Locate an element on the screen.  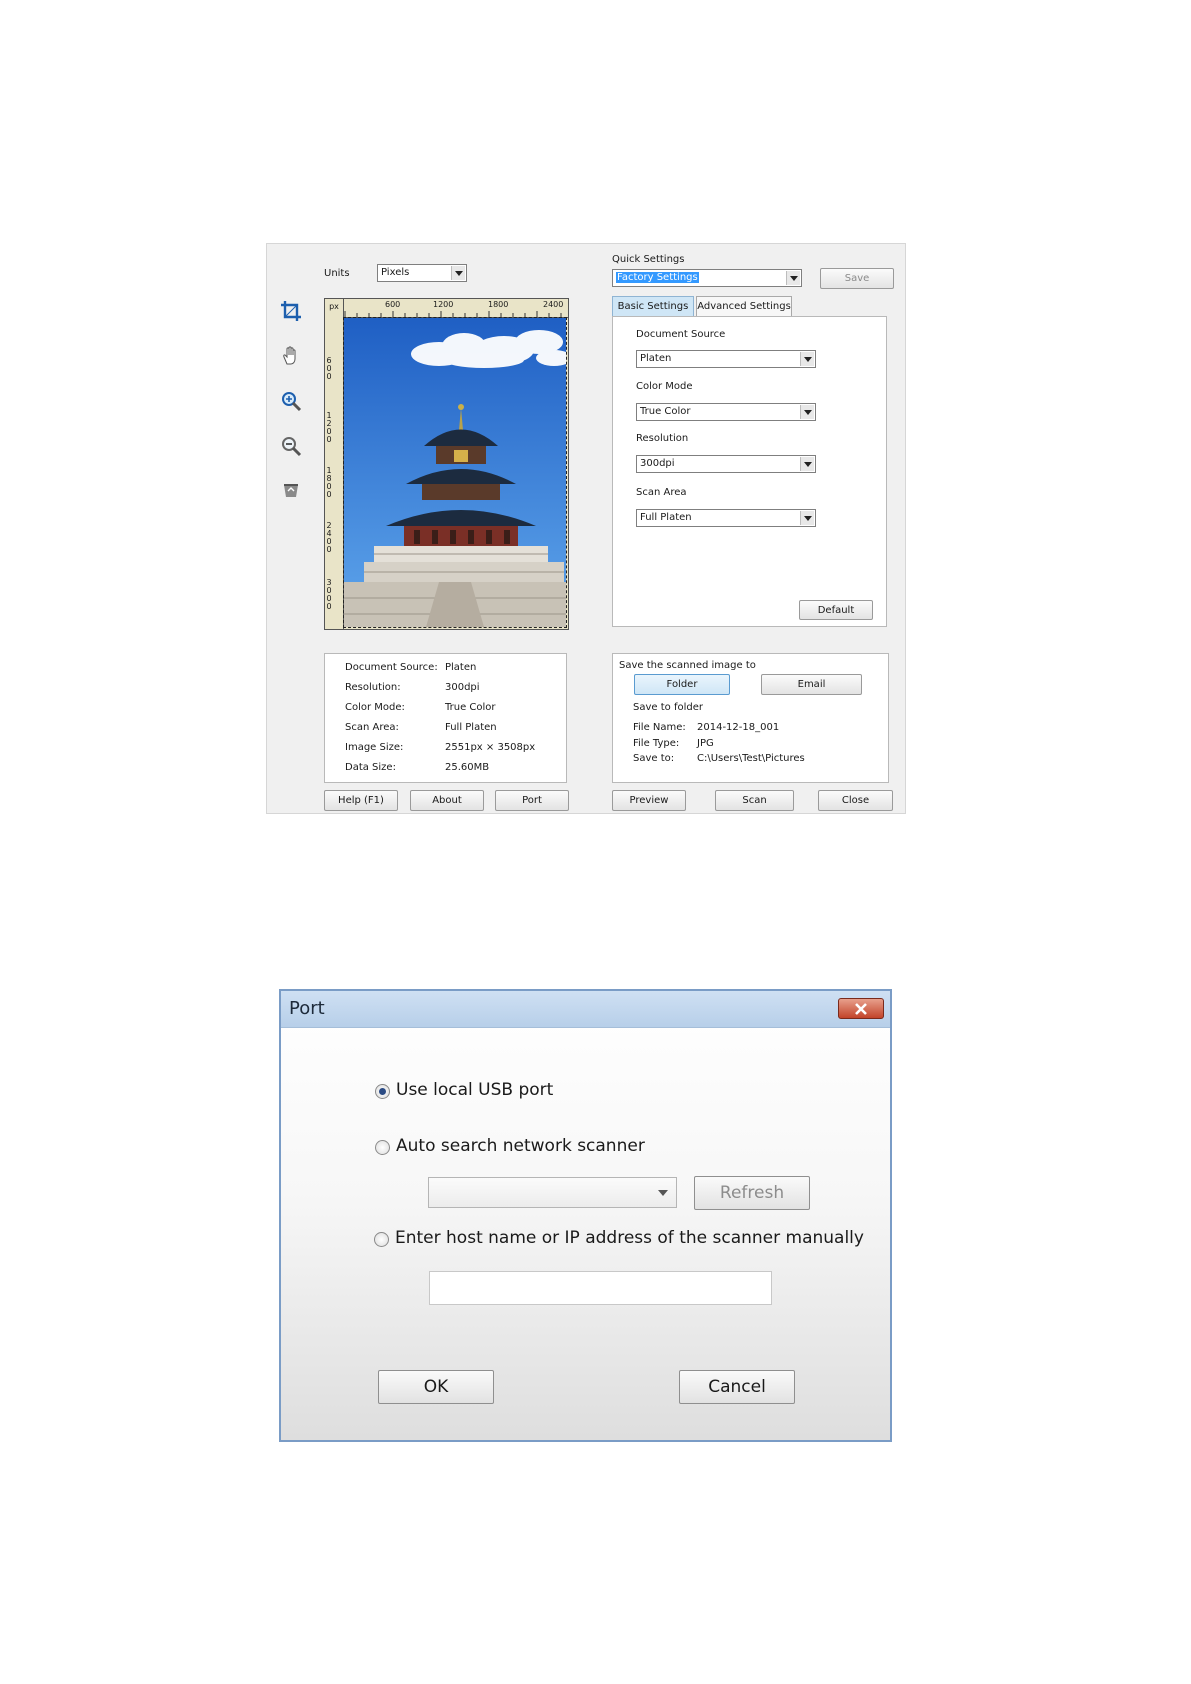
save-target-title: Save the scanned image to is located at coordinates (687, 665).